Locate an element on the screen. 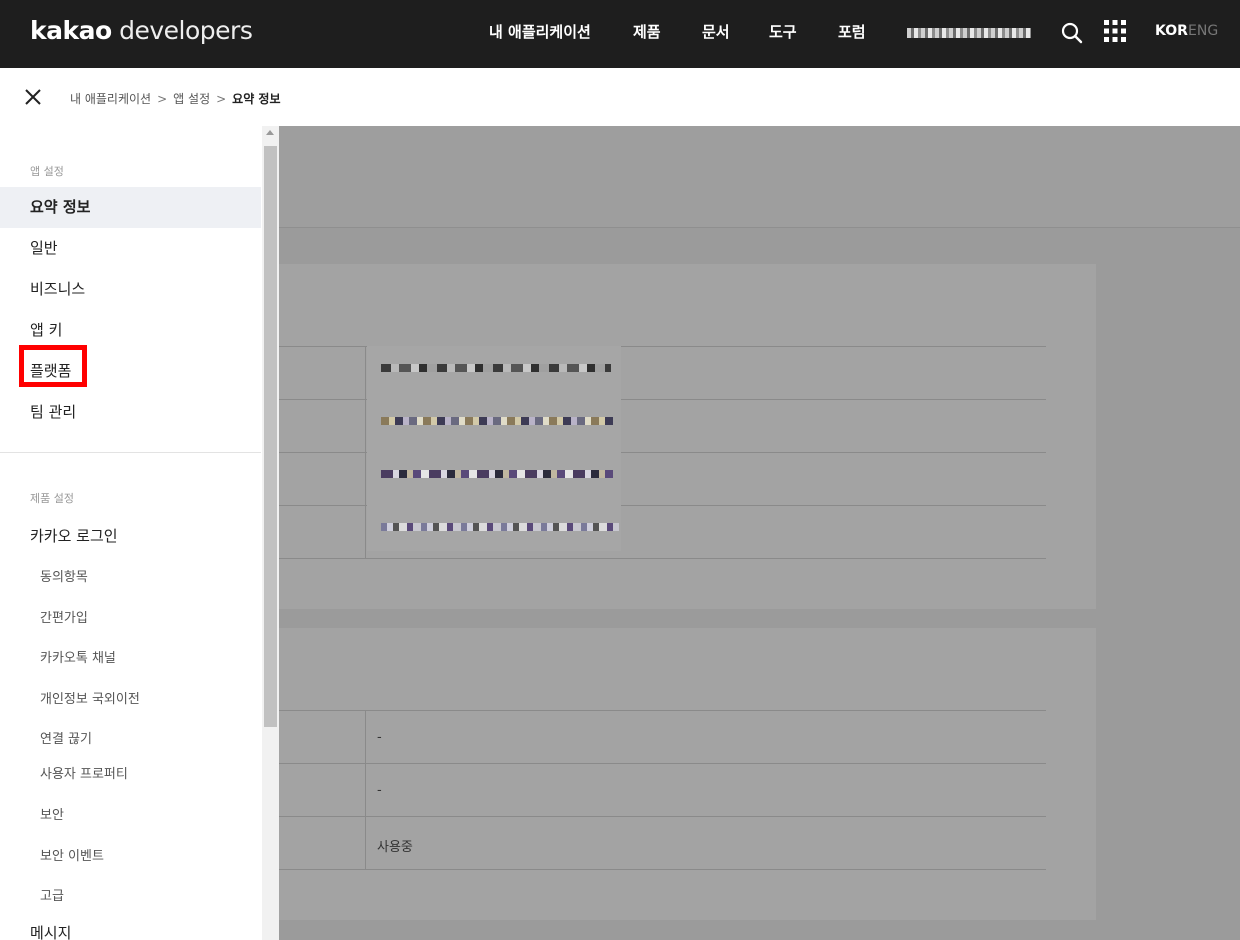 The height and width of the screenshot is (940, 1240). sidebar-section-product-settings: 제품 설정 is located at coordinates (52, 498).